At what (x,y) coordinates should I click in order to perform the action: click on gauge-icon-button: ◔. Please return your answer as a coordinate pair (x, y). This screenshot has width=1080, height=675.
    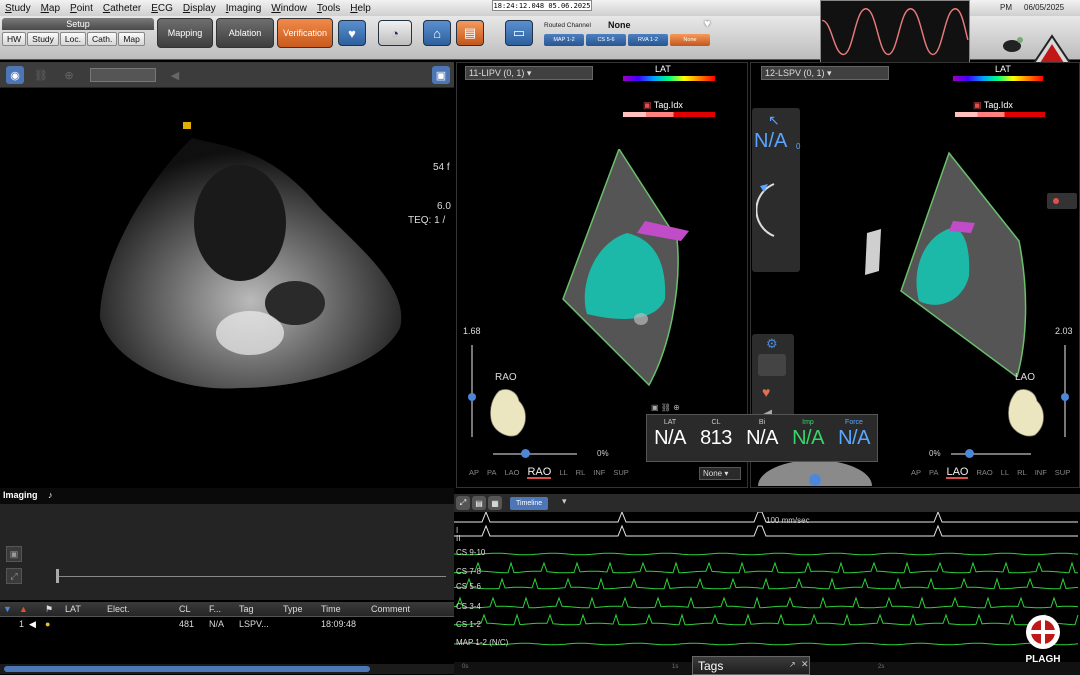
    Looking at the image, I should click on (395, 33).